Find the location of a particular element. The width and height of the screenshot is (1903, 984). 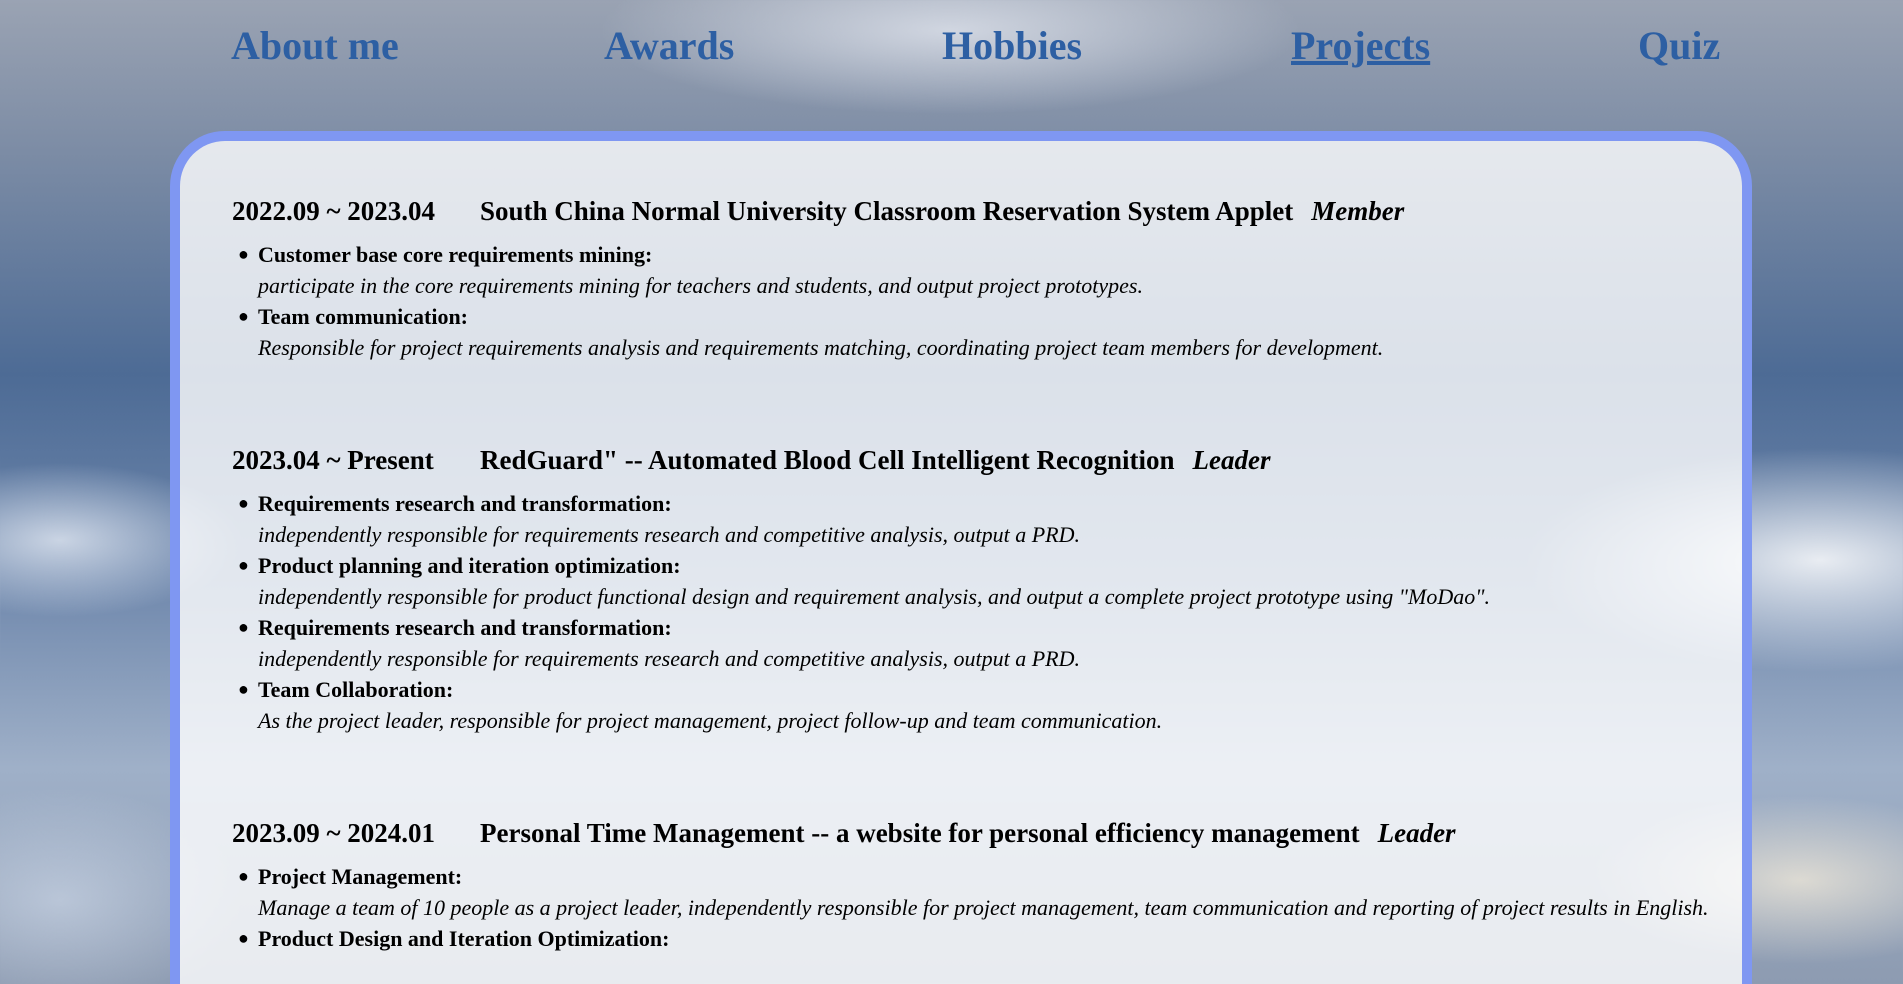

bullet-title: Team Collaboration: is located at coordinates (356, 689).